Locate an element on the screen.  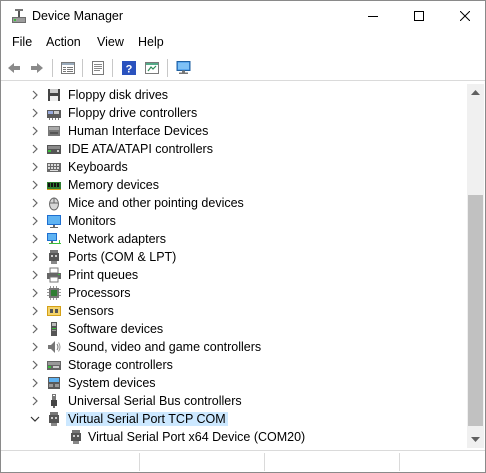
speaker-icon is located at coordinates (54, 347).